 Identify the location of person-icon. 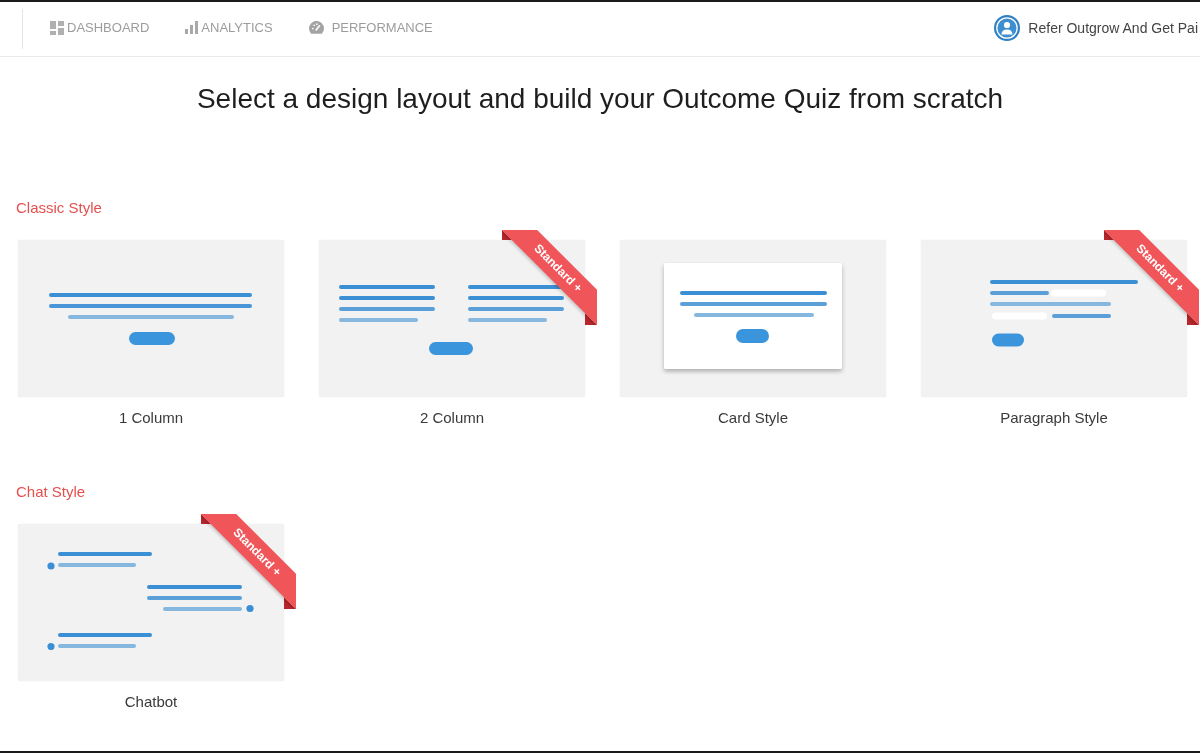
(1007, 27).